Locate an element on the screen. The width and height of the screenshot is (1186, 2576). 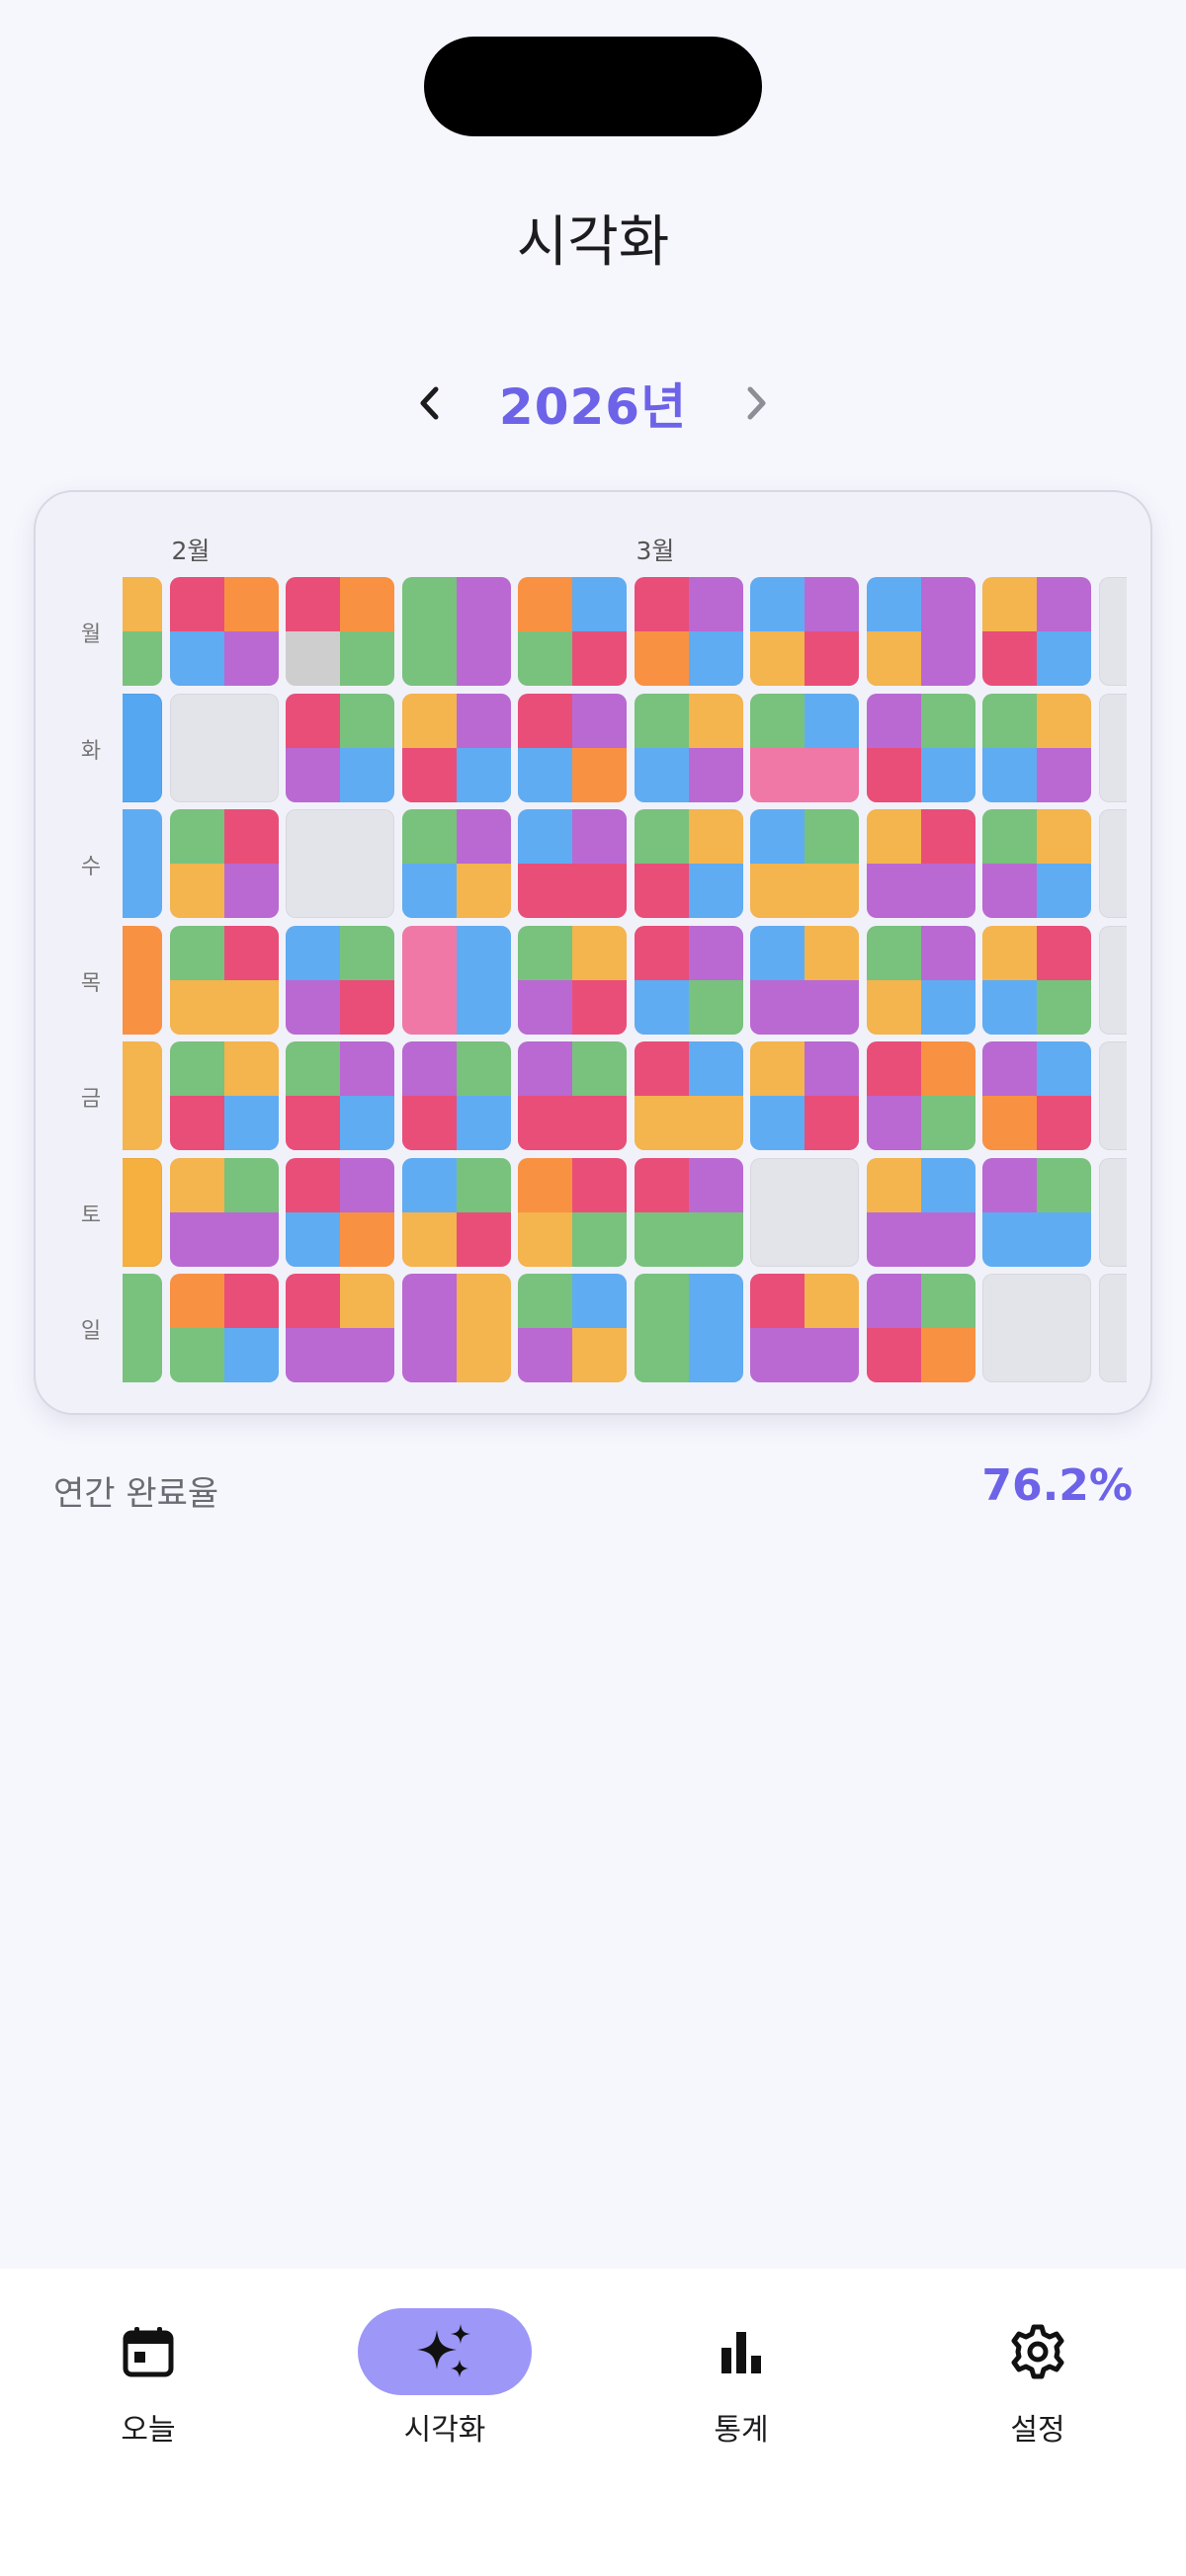
previous-year-button is located at coordinates (430, 403).